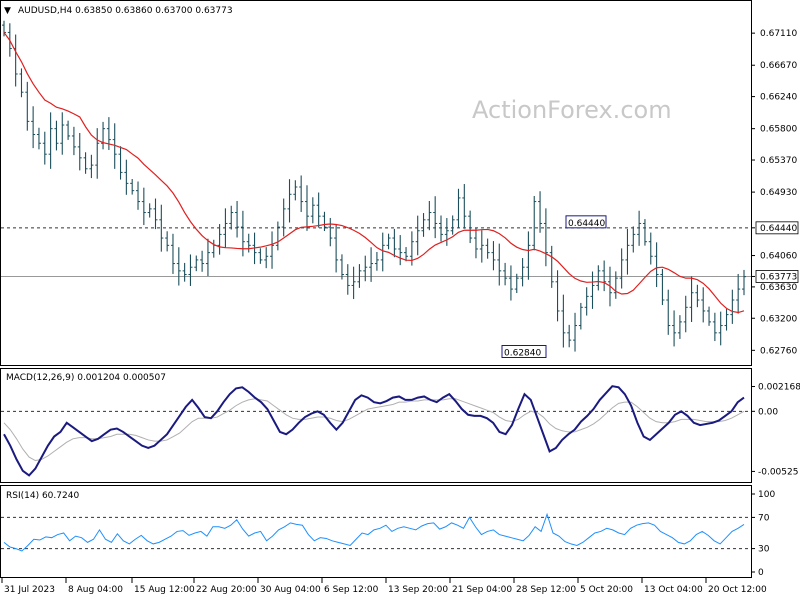 The image size is (800, 600). Describe the element at coordinates (29, 590) in the screenshot. I see `time-axis-label: 31 Jul 2023` at that location.